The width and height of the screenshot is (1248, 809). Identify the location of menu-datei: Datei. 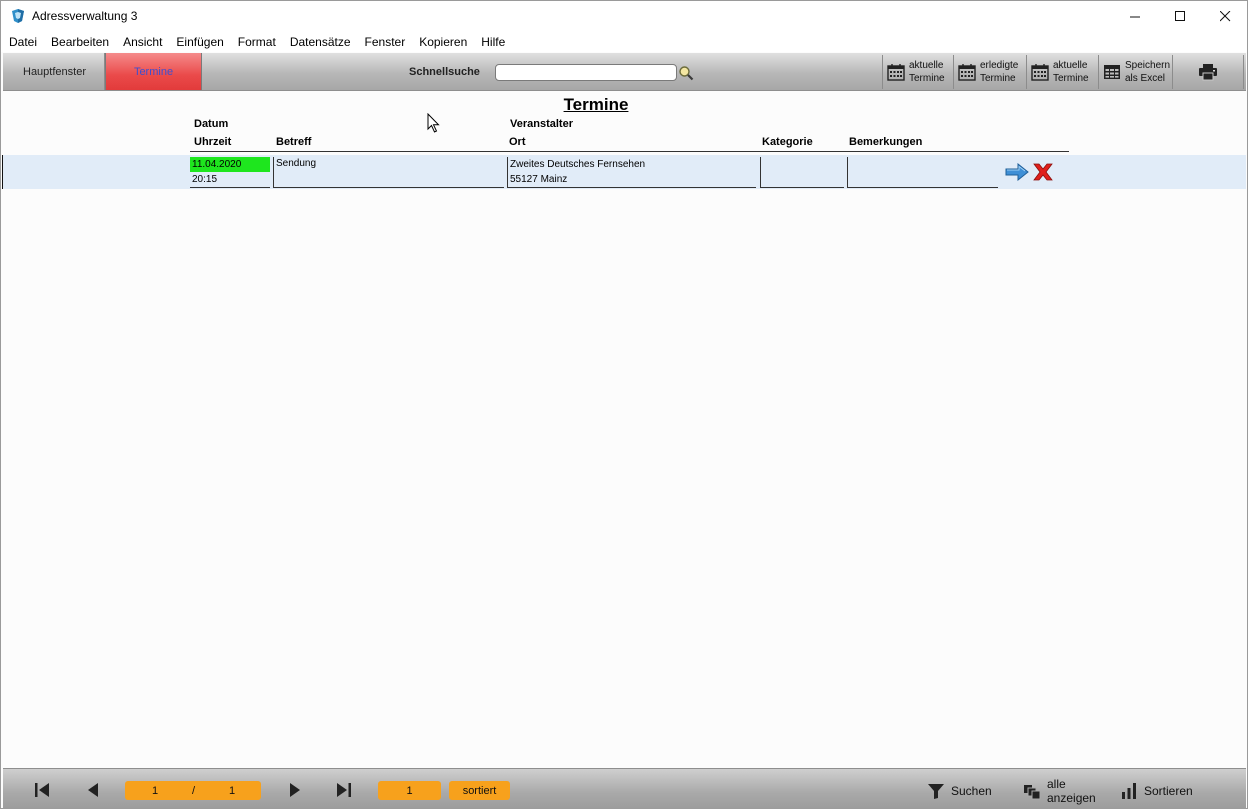
(23, 42).